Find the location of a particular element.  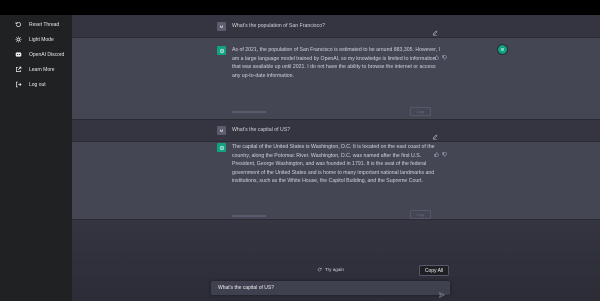

sidebar-item-reset-thread: Reset Thread is located at coordinates (36, 24).